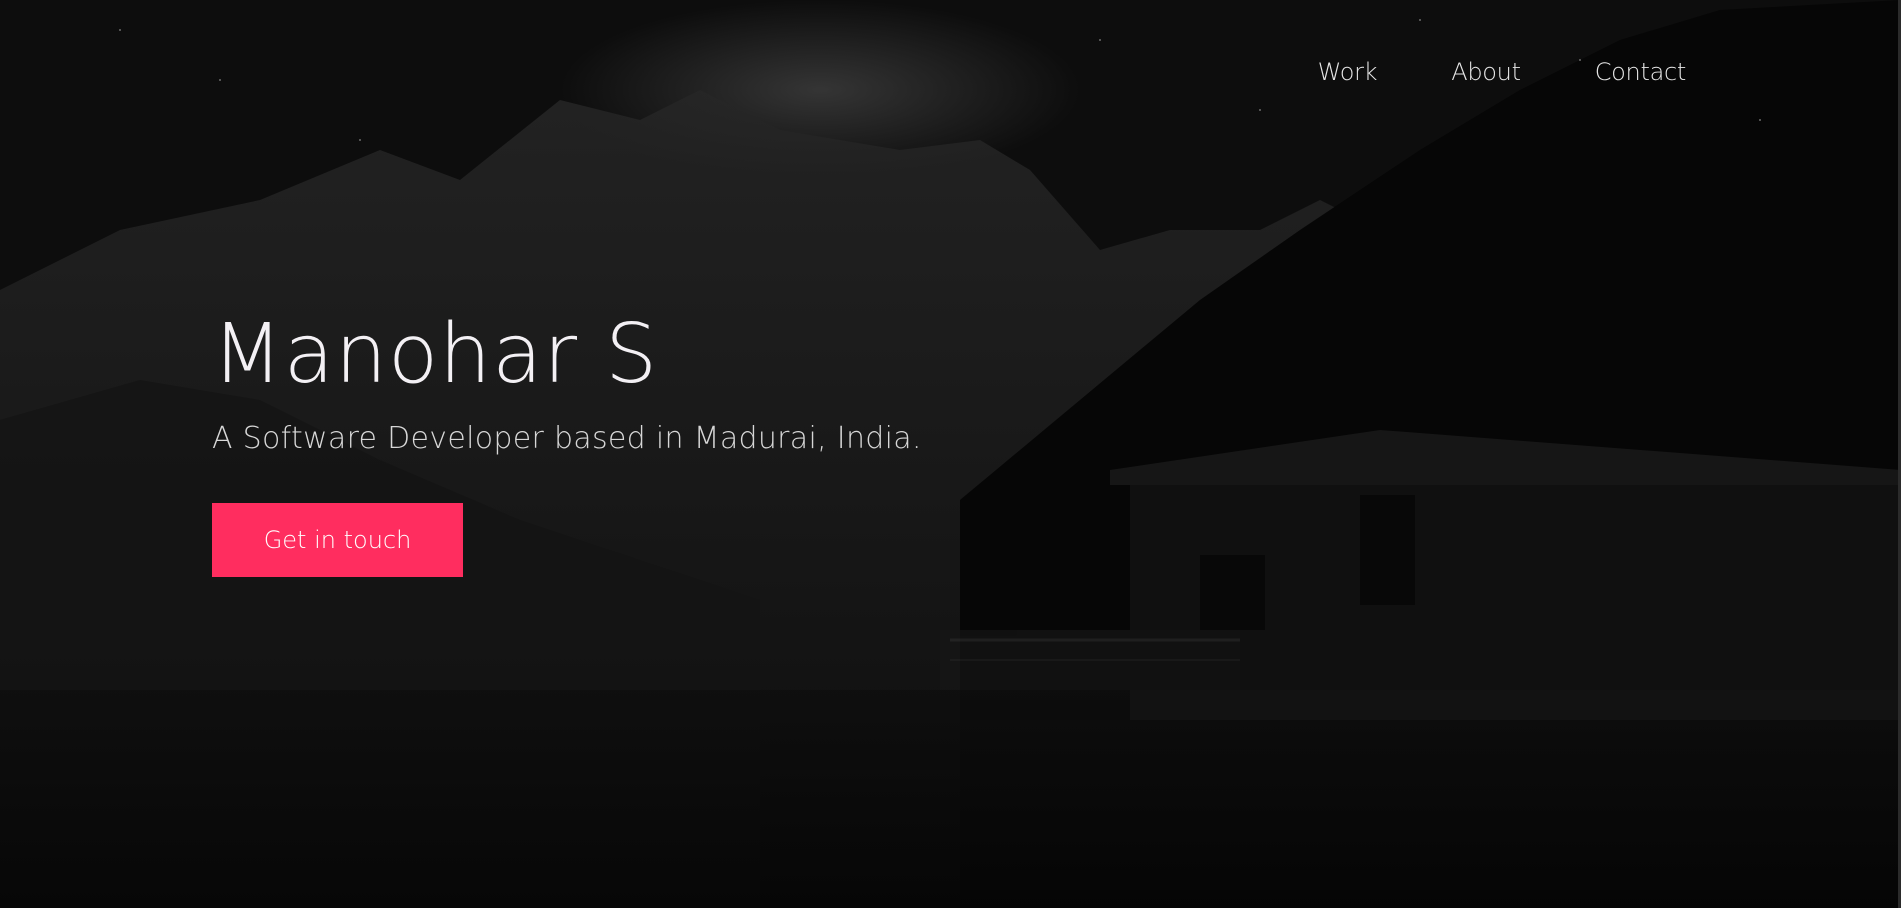 Image resolution: width=1901 pixels, height=908 pixels. I want to click on top-navigation: Work About Contact, so click(1502, 72).